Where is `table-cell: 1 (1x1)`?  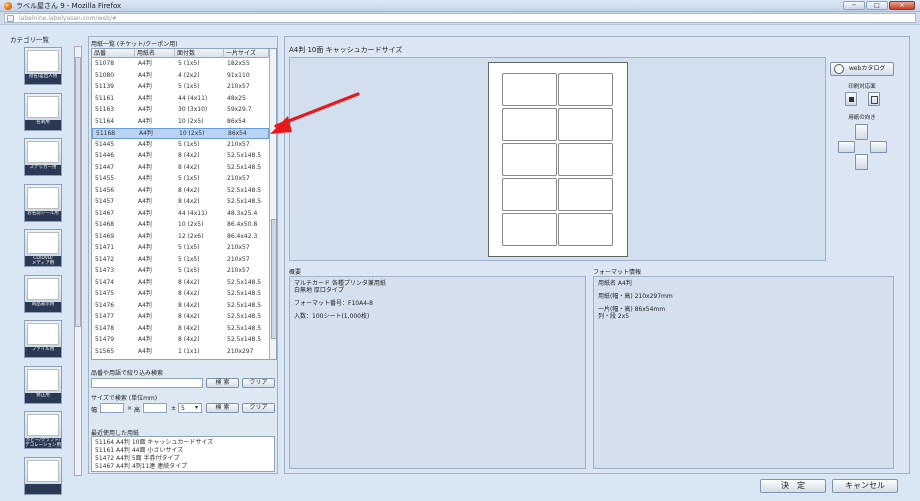 table-cell: 1 (1x1) is located at coordinates (189, 351).